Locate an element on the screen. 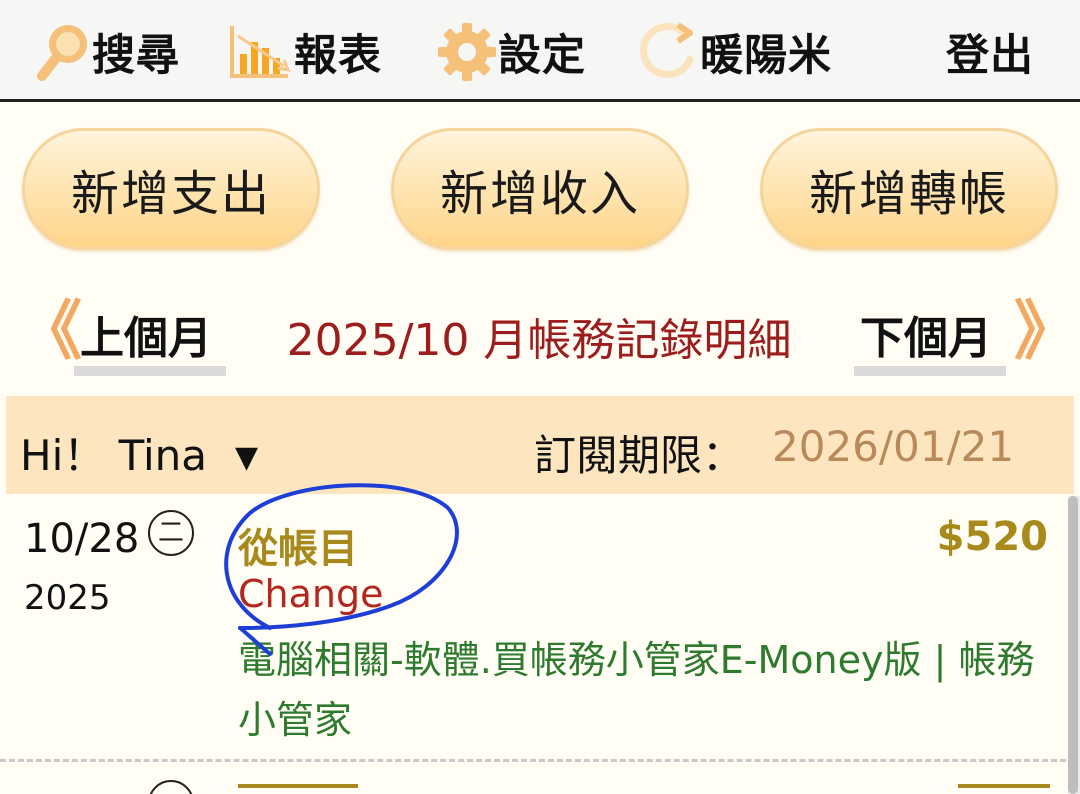 Image resolution: width=1080 pixels, height=794 pixels. next-month-link: 下個月 is located at coordinates (930, 337).